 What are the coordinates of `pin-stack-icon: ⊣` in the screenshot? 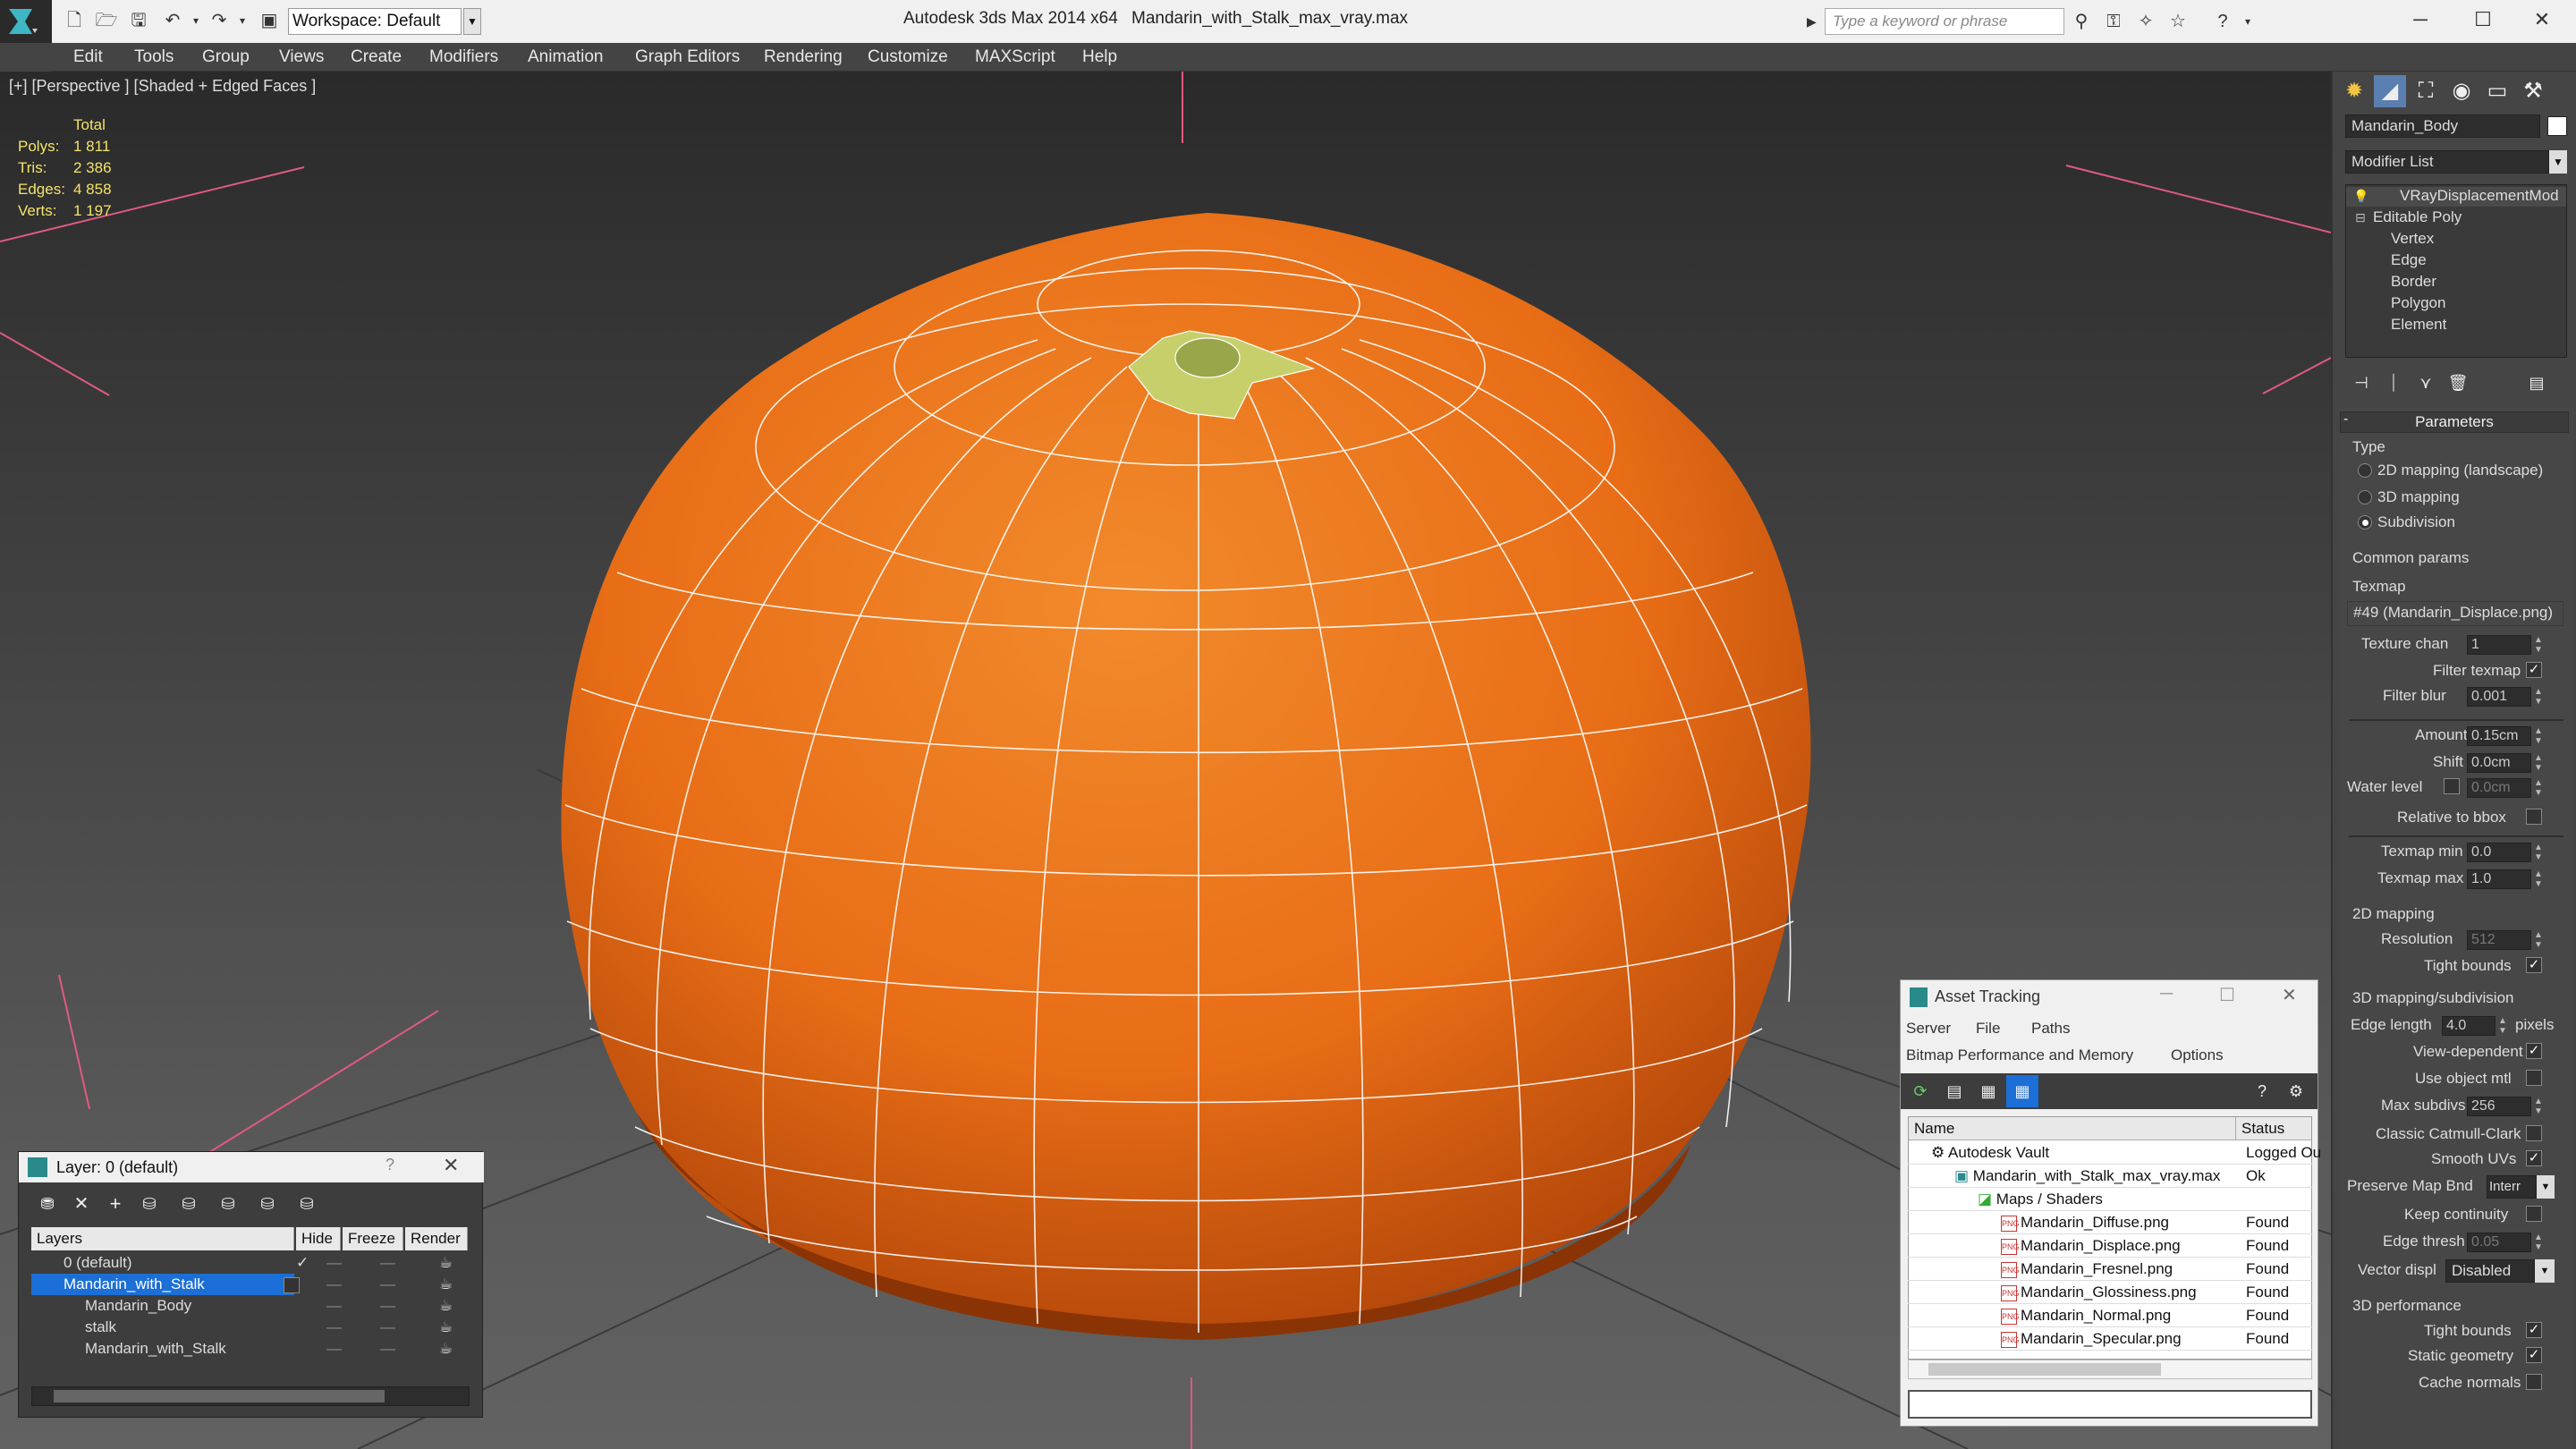 It's located at (2361, 383).